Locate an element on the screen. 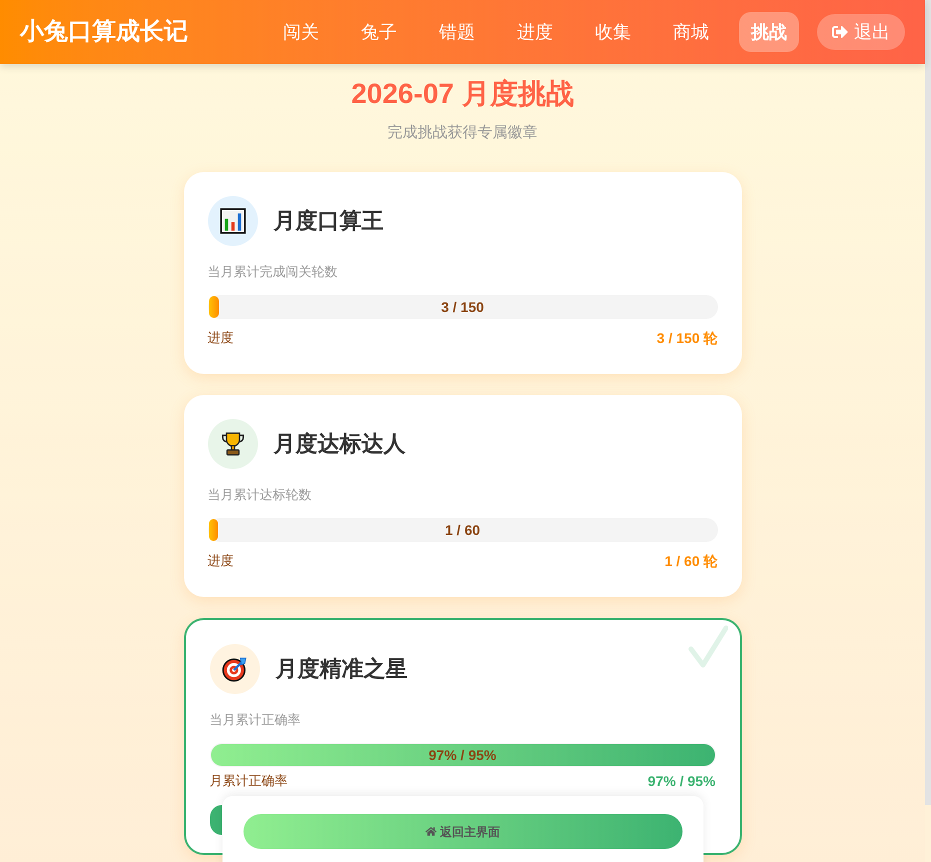 The width and height of the screenshot is (931, 862). page-subtitle: 完成挑战获得专属徽章 is located at coordinates (463, 133).